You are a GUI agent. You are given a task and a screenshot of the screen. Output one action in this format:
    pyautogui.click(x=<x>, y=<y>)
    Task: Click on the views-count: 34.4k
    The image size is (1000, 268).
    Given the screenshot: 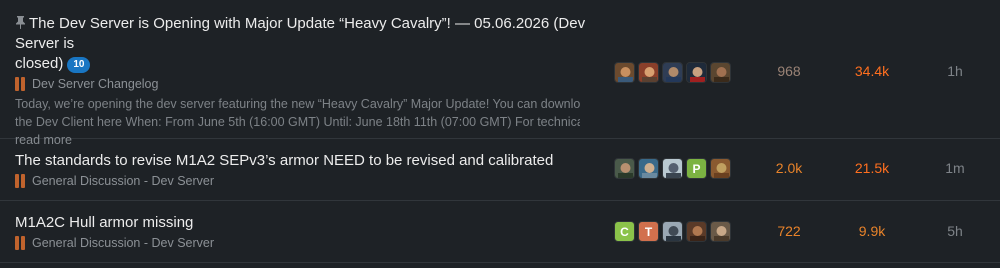 What is the action you would take?
    pyautogui.click(x=872, y=71)
    